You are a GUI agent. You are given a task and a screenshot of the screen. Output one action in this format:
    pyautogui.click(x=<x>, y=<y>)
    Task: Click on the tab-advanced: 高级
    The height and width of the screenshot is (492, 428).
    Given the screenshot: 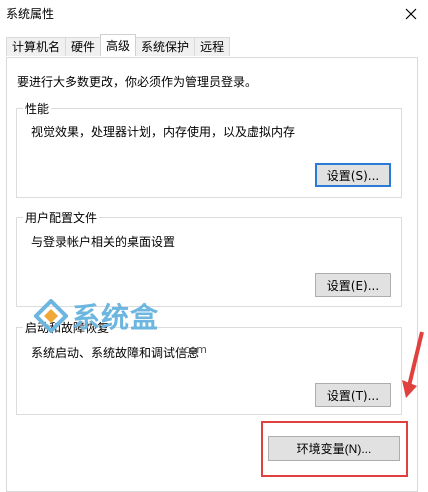 What is the action you would take?
    pyautogui.click(x=118, y=45)
    